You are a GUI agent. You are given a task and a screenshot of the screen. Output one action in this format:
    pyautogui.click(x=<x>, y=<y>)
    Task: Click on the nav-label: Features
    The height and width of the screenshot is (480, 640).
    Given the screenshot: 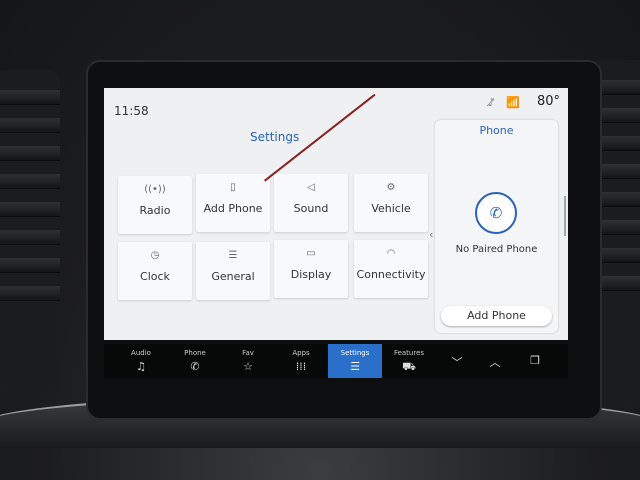 What is the action you would take?
    pyautogui.click(x=409, y=353)
    